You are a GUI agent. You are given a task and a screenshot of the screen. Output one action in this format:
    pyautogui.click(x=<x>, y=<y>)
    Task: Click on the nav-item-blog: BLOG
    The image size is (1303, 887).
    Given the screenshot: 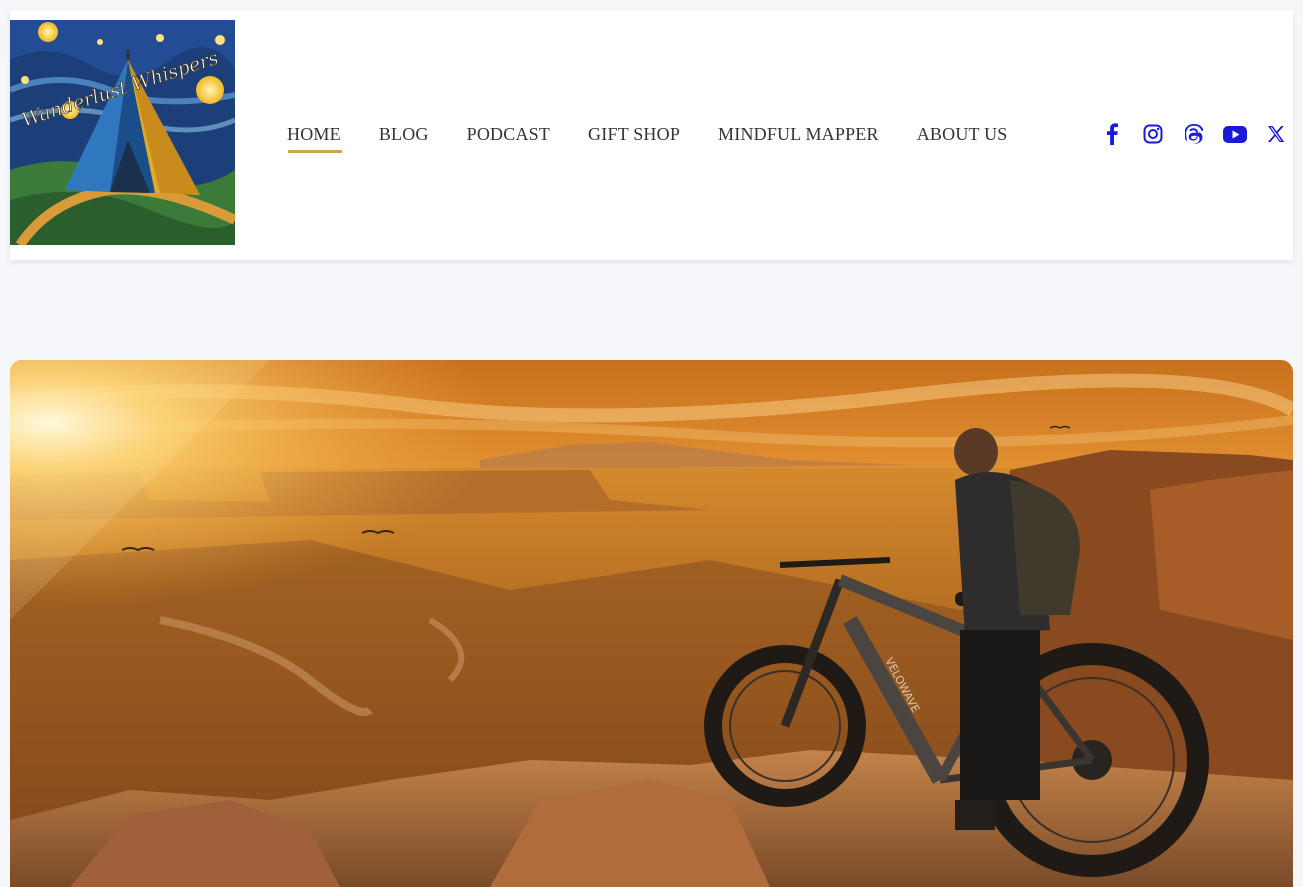 What is the action you would take?
    pyautogui.click(x=404, y=134)
    